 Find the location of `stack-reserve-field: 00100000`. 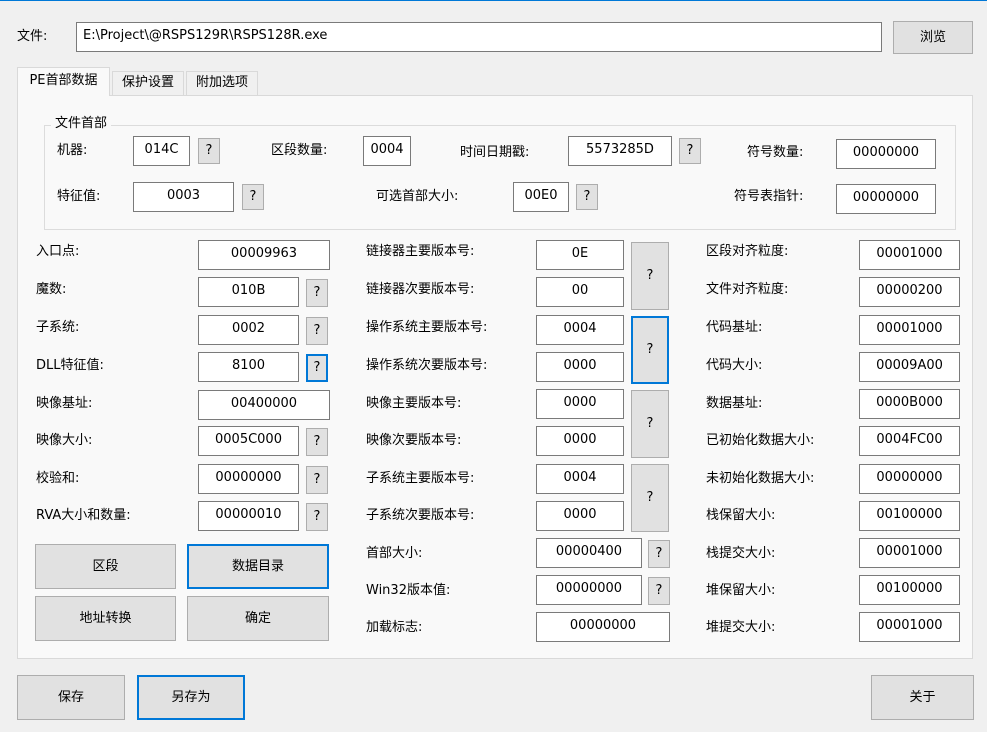

stack-reserve-field: 00100000 is located at coordinates (909, 516).